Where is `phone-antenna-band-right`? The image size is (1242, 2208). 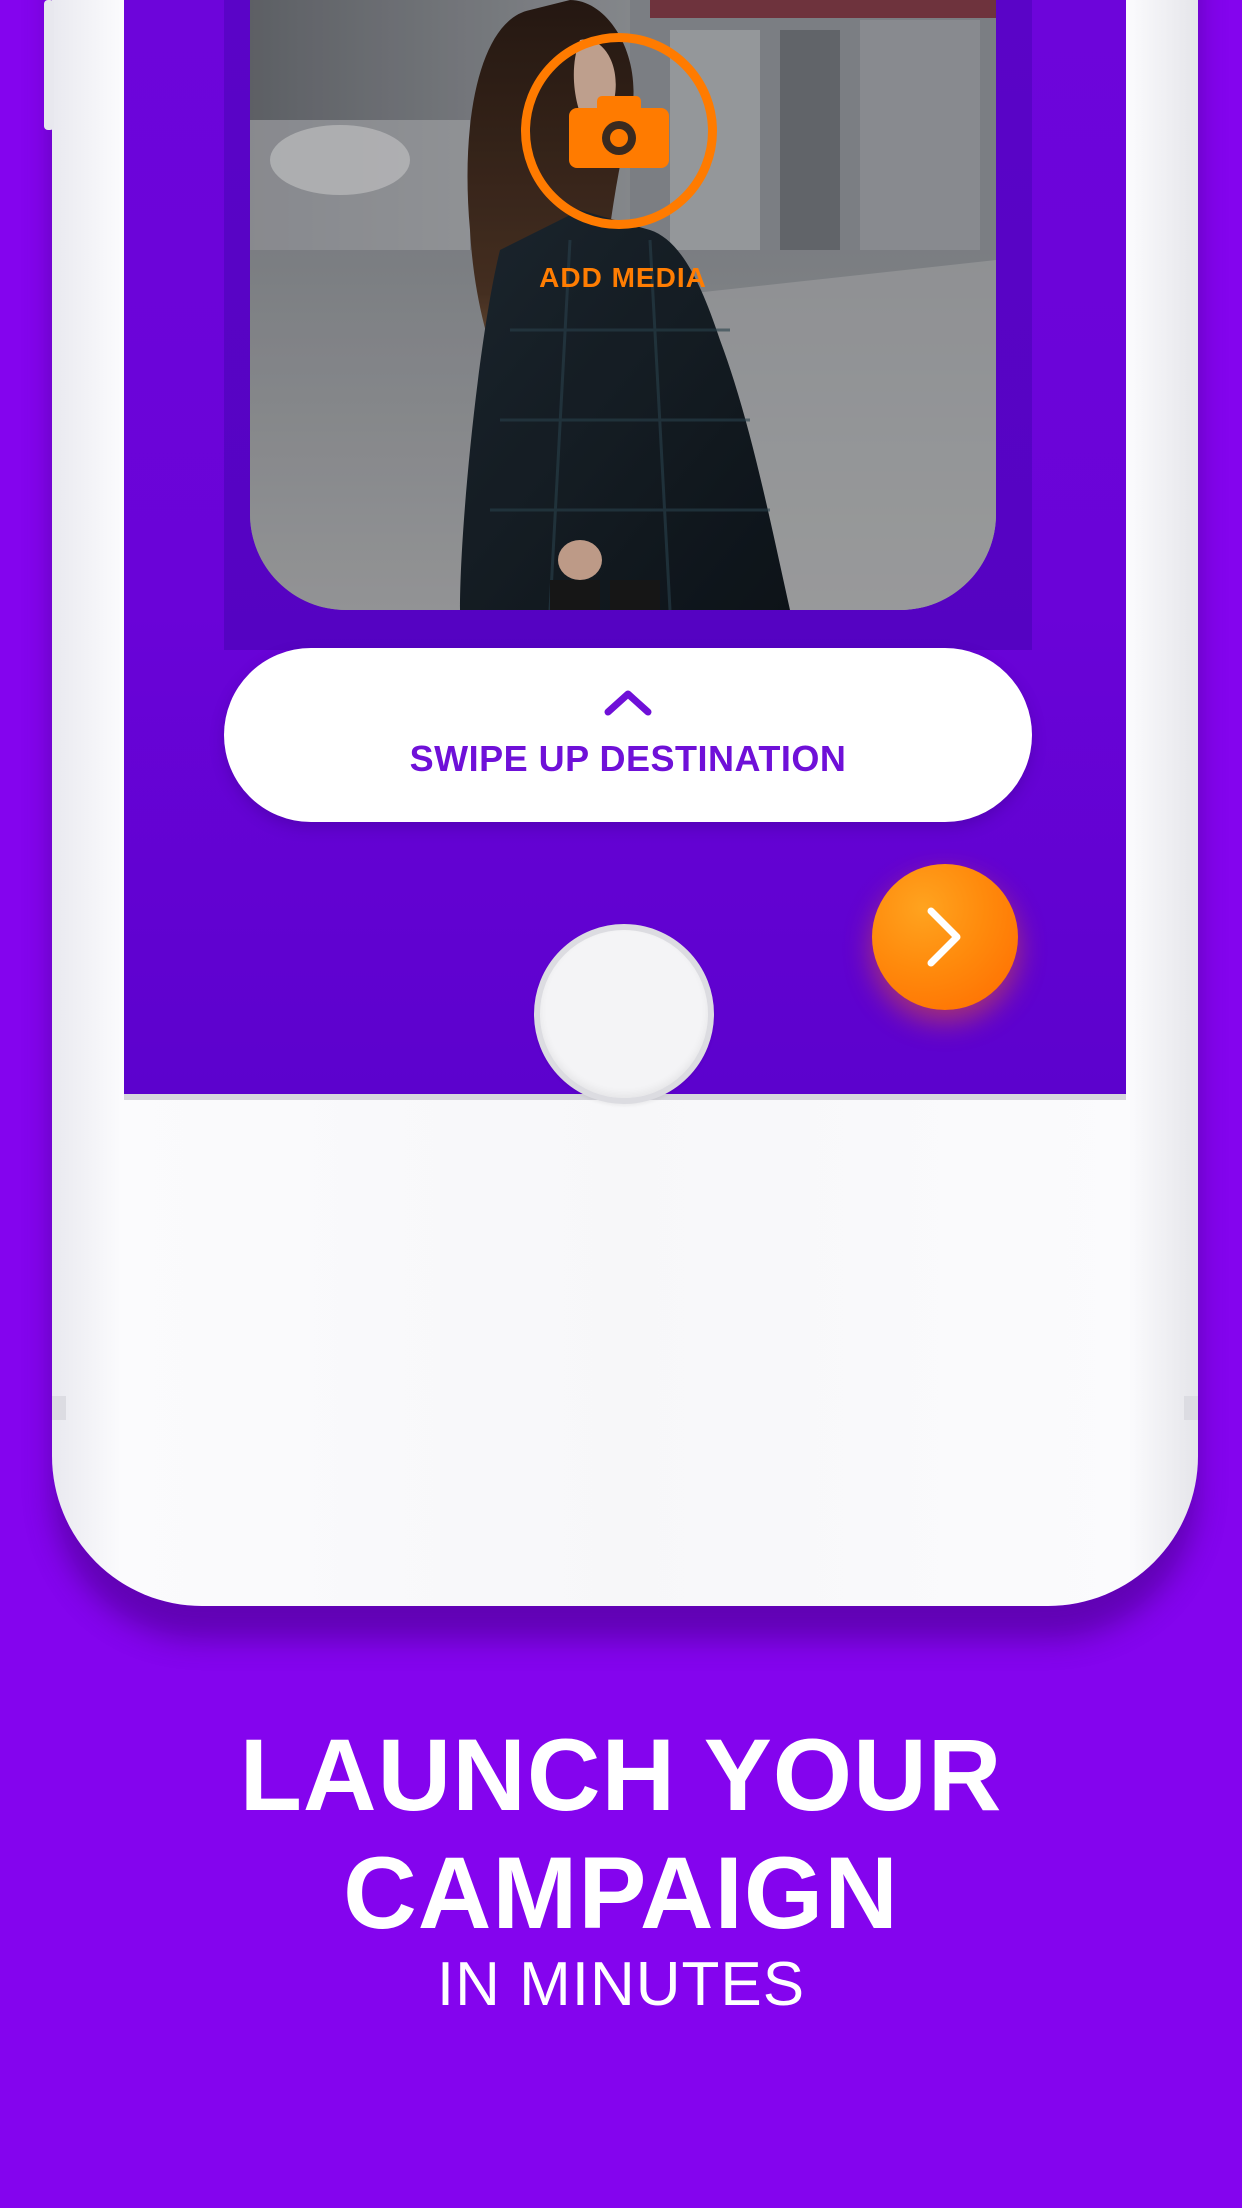
phone-antenna-band-right is located at coordinates (1191, 1408).